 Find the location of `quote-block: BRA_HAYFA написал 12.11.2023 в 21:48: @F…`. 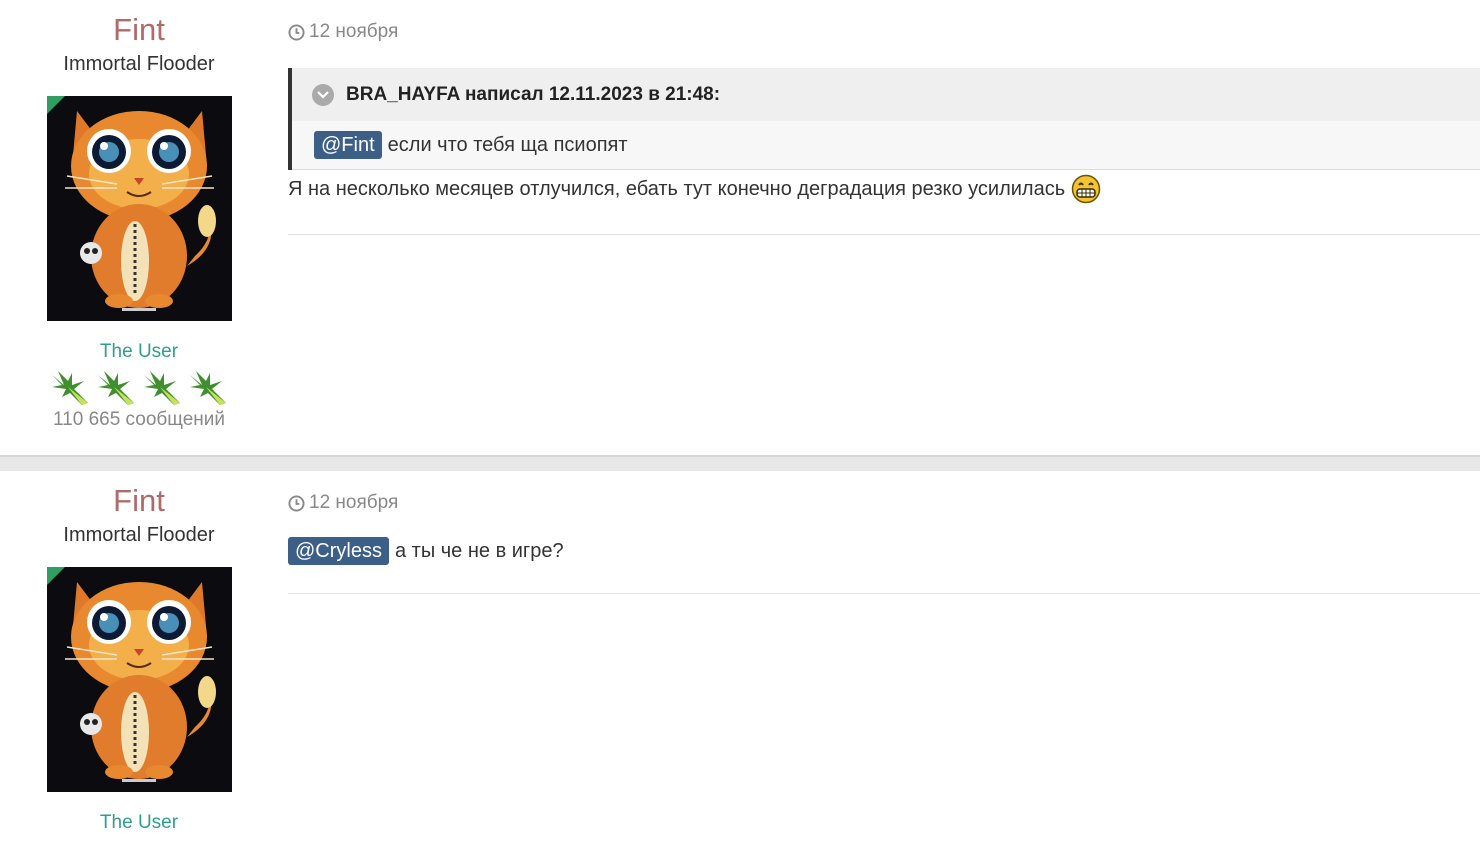

quote-block: BRA_HAYFA написал 12.11.2023 в 21:48: @F… is located at coordinates (884, 119).